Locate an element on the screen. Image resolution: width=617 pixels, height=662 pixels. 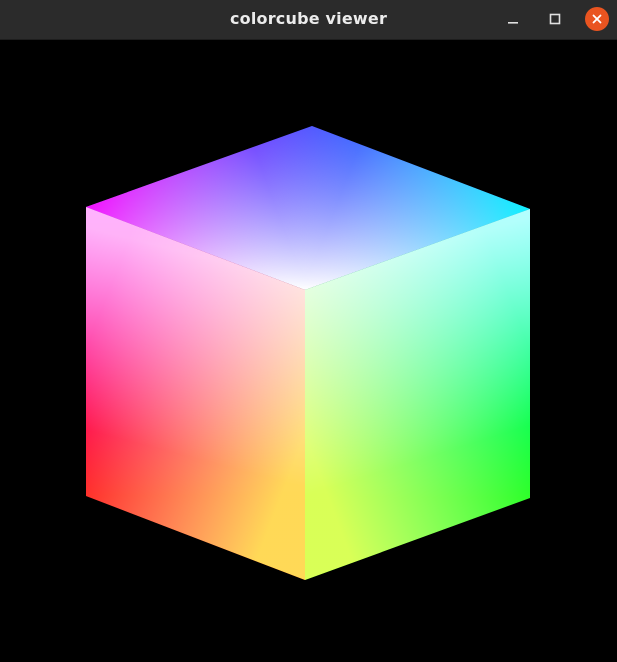
close-button is located at coordinates (597, 19).